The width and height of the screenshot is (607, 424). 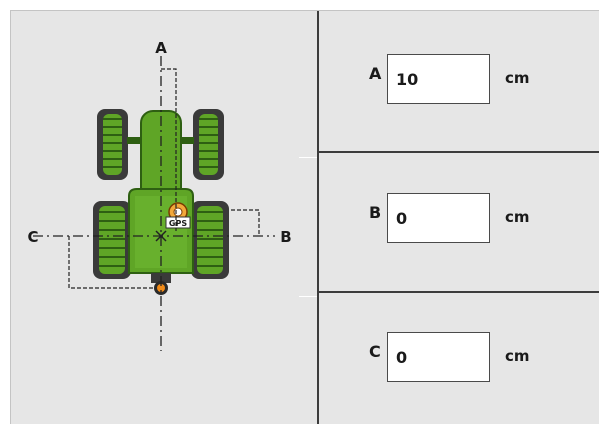 What do you see at coordinates (208, 144) in the screenshot?
I see `front-right-wheel` at bounding box center [208, 144].